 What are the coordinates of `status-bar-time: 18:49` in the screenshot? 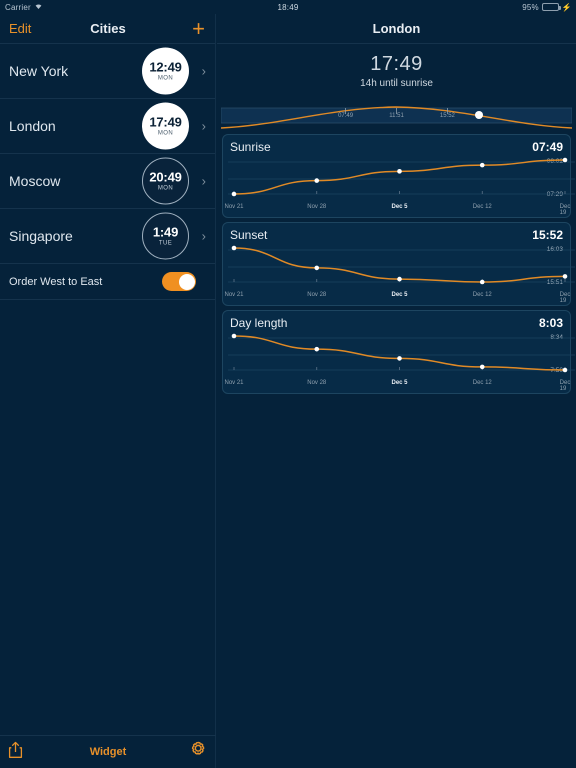 It's located at (288, 7).